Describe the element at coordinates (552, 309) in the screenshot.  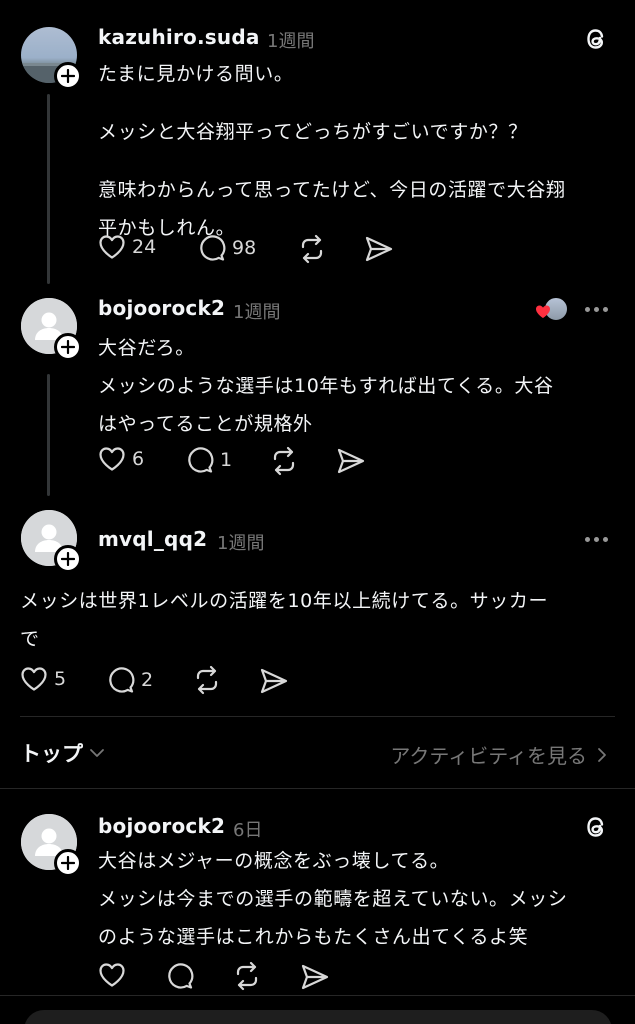
I see `liked-by-author-badge` at that location.